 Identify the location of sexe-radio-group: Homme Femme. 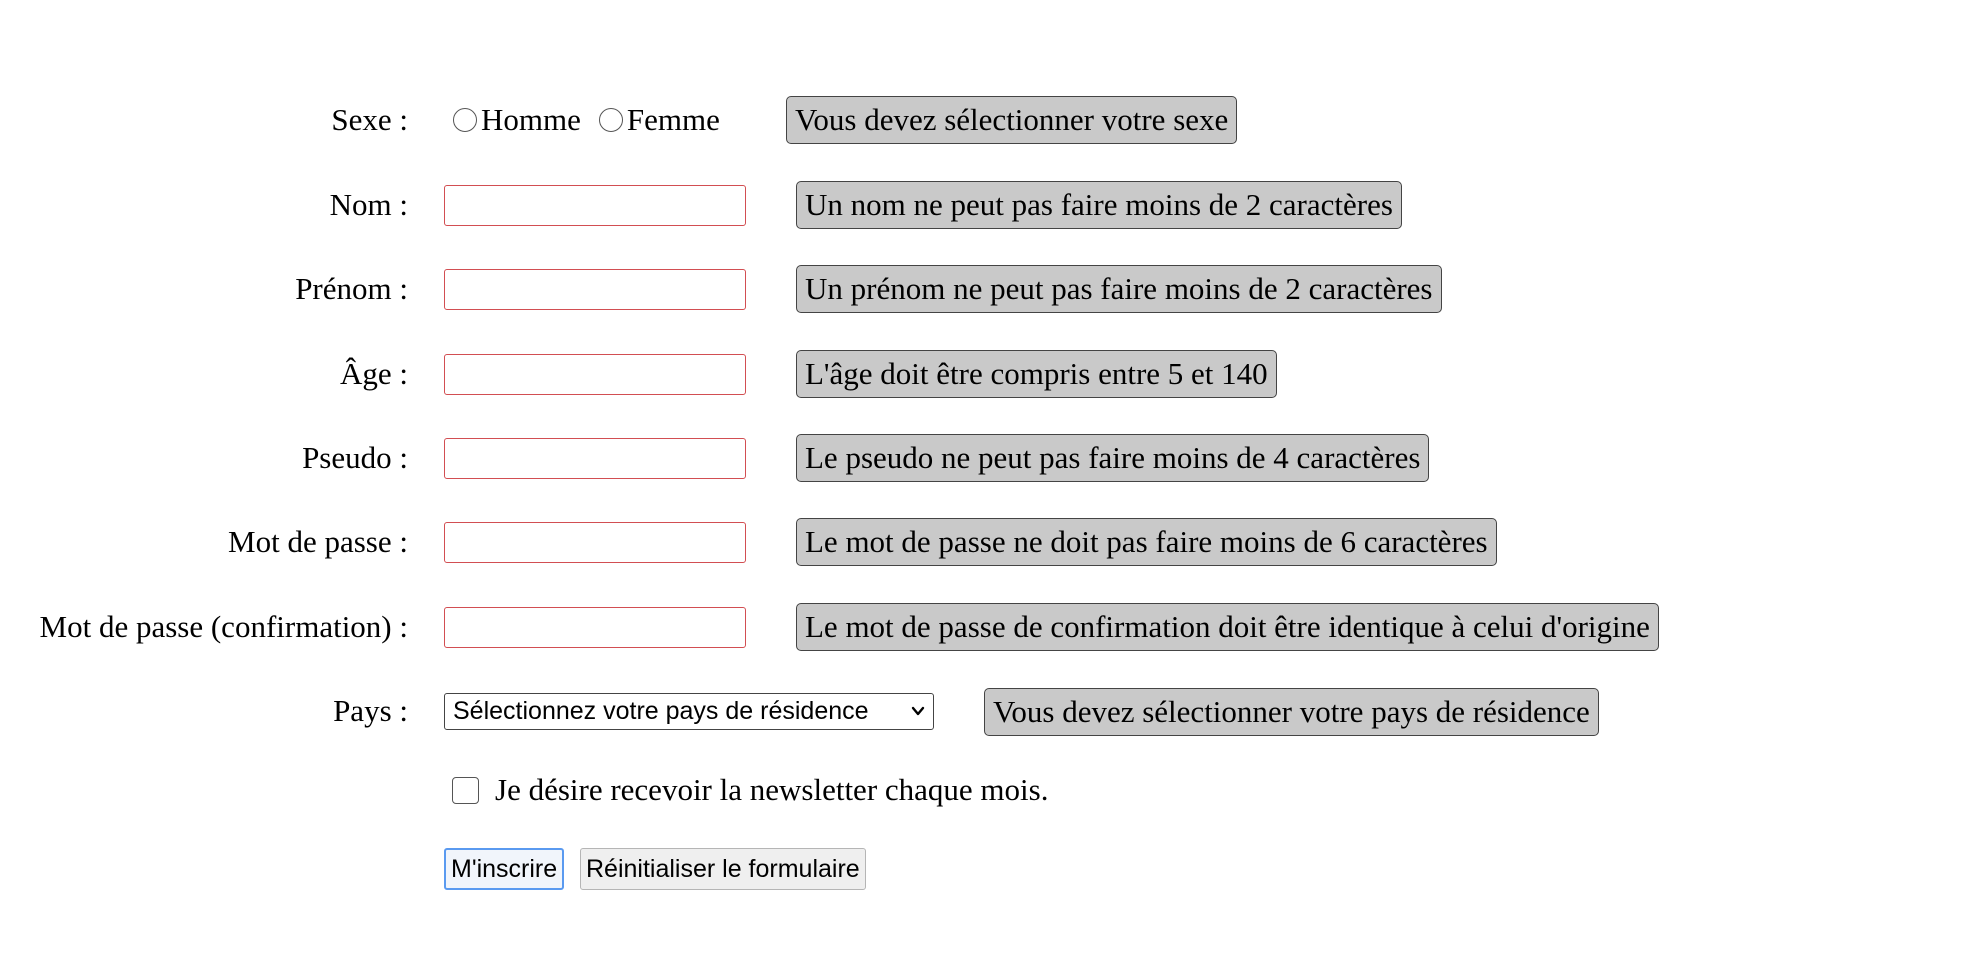
(595, 120).